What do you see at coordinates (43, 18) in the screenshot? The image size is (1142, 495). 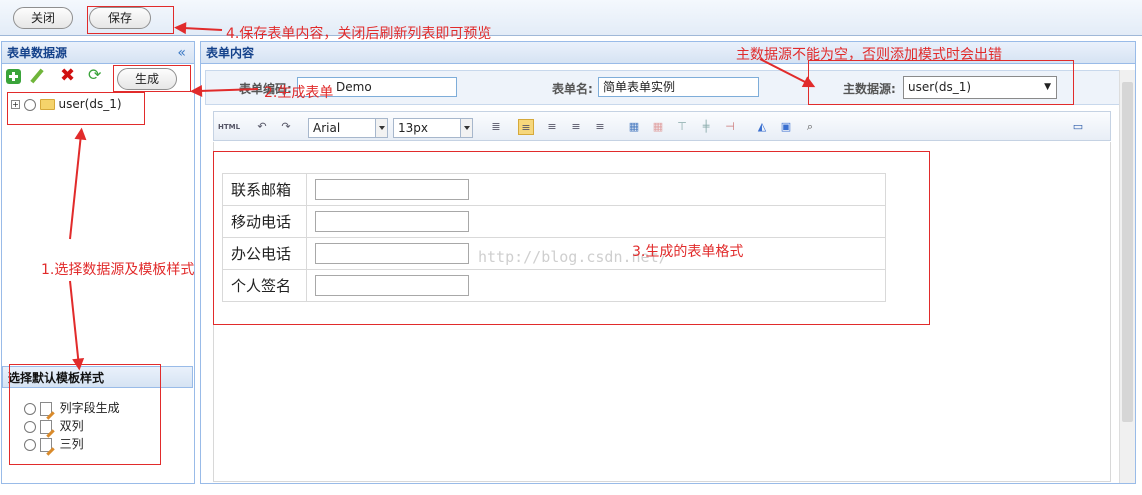 I see `close-button: 关闭` at bounding box center [43, 18].